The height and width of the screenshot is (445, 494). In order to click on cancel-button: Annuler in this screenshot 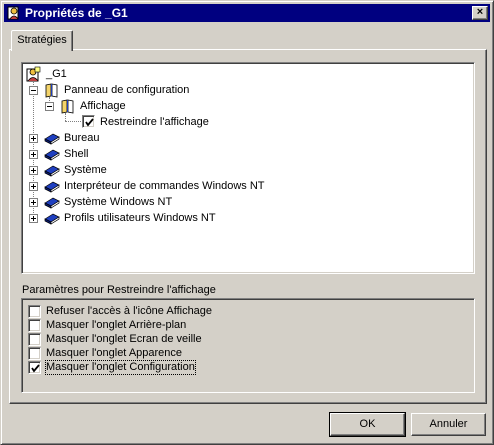, I will do `click(448, 424)`.